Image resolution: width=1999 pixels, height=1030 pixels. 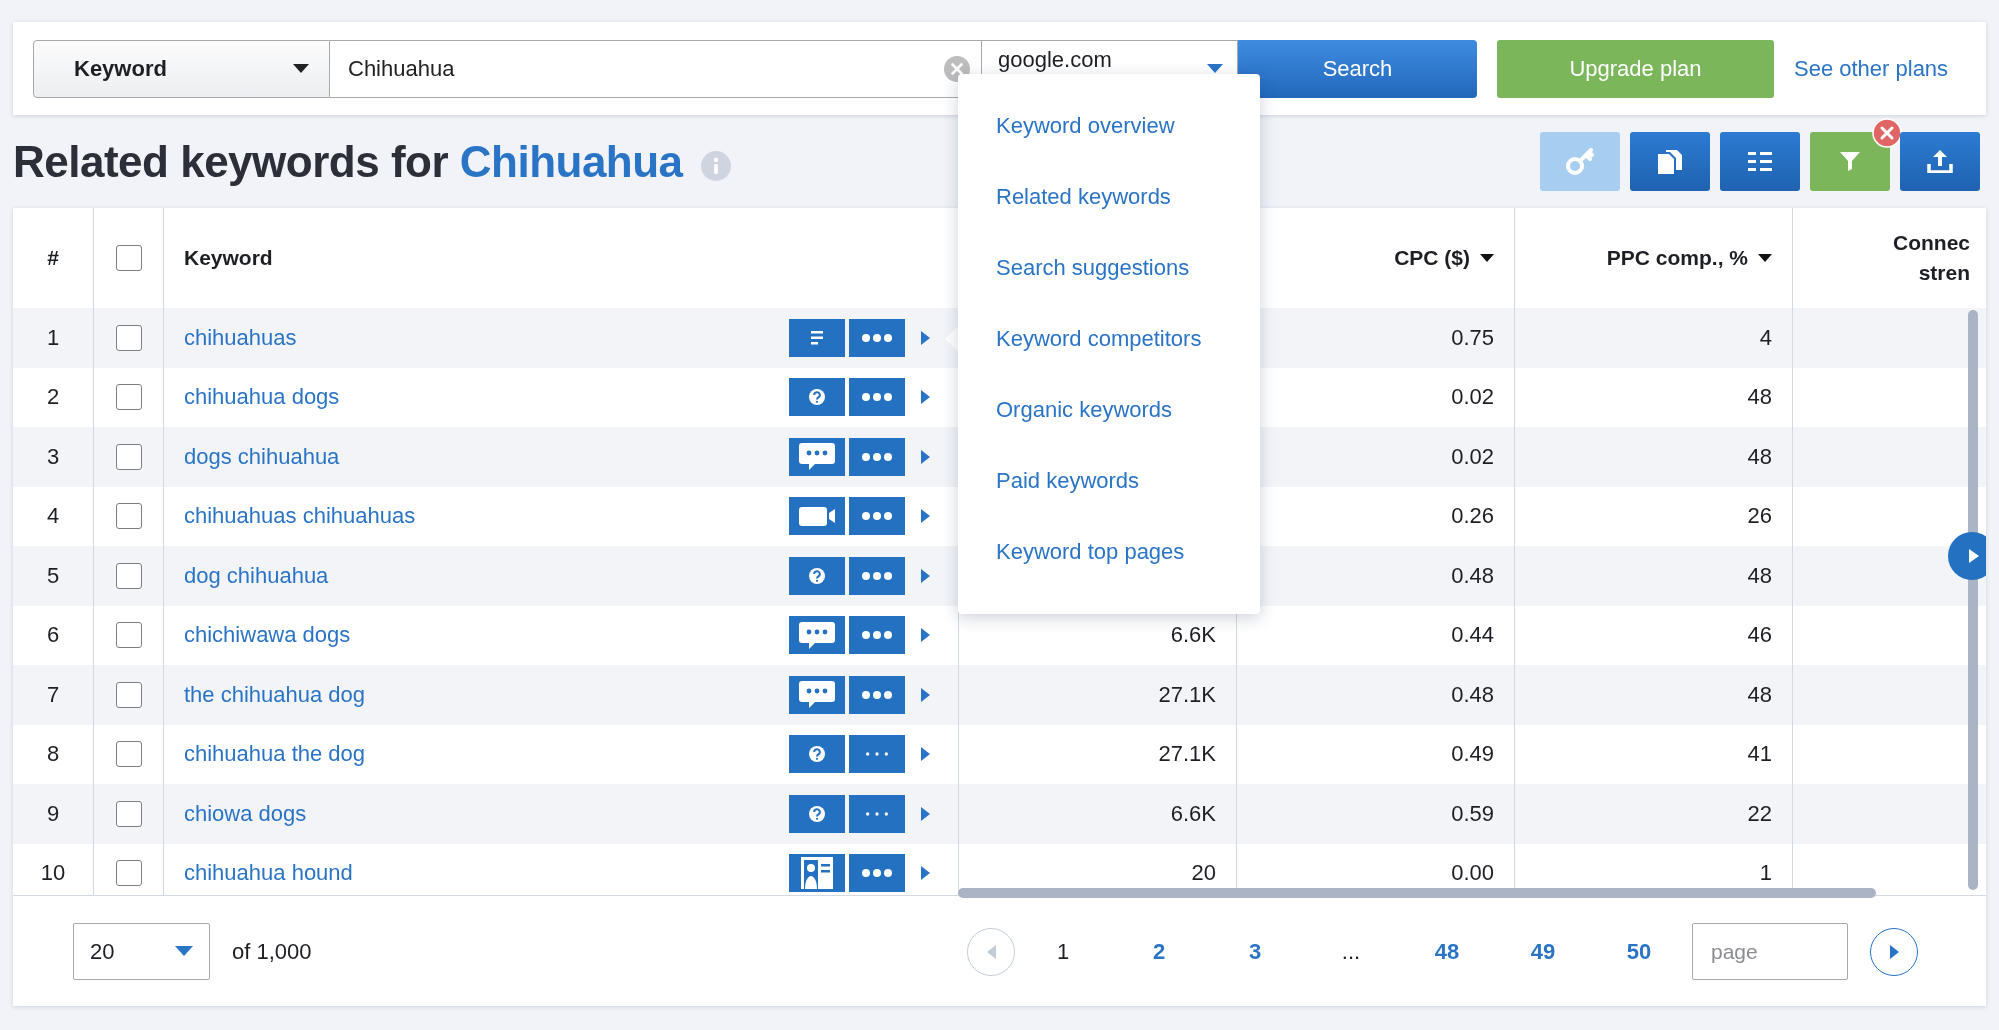 What do you see at coordinates (1770, 951) in the screenshot?
I see `page-field: page` at bounding box center [1770, 951].